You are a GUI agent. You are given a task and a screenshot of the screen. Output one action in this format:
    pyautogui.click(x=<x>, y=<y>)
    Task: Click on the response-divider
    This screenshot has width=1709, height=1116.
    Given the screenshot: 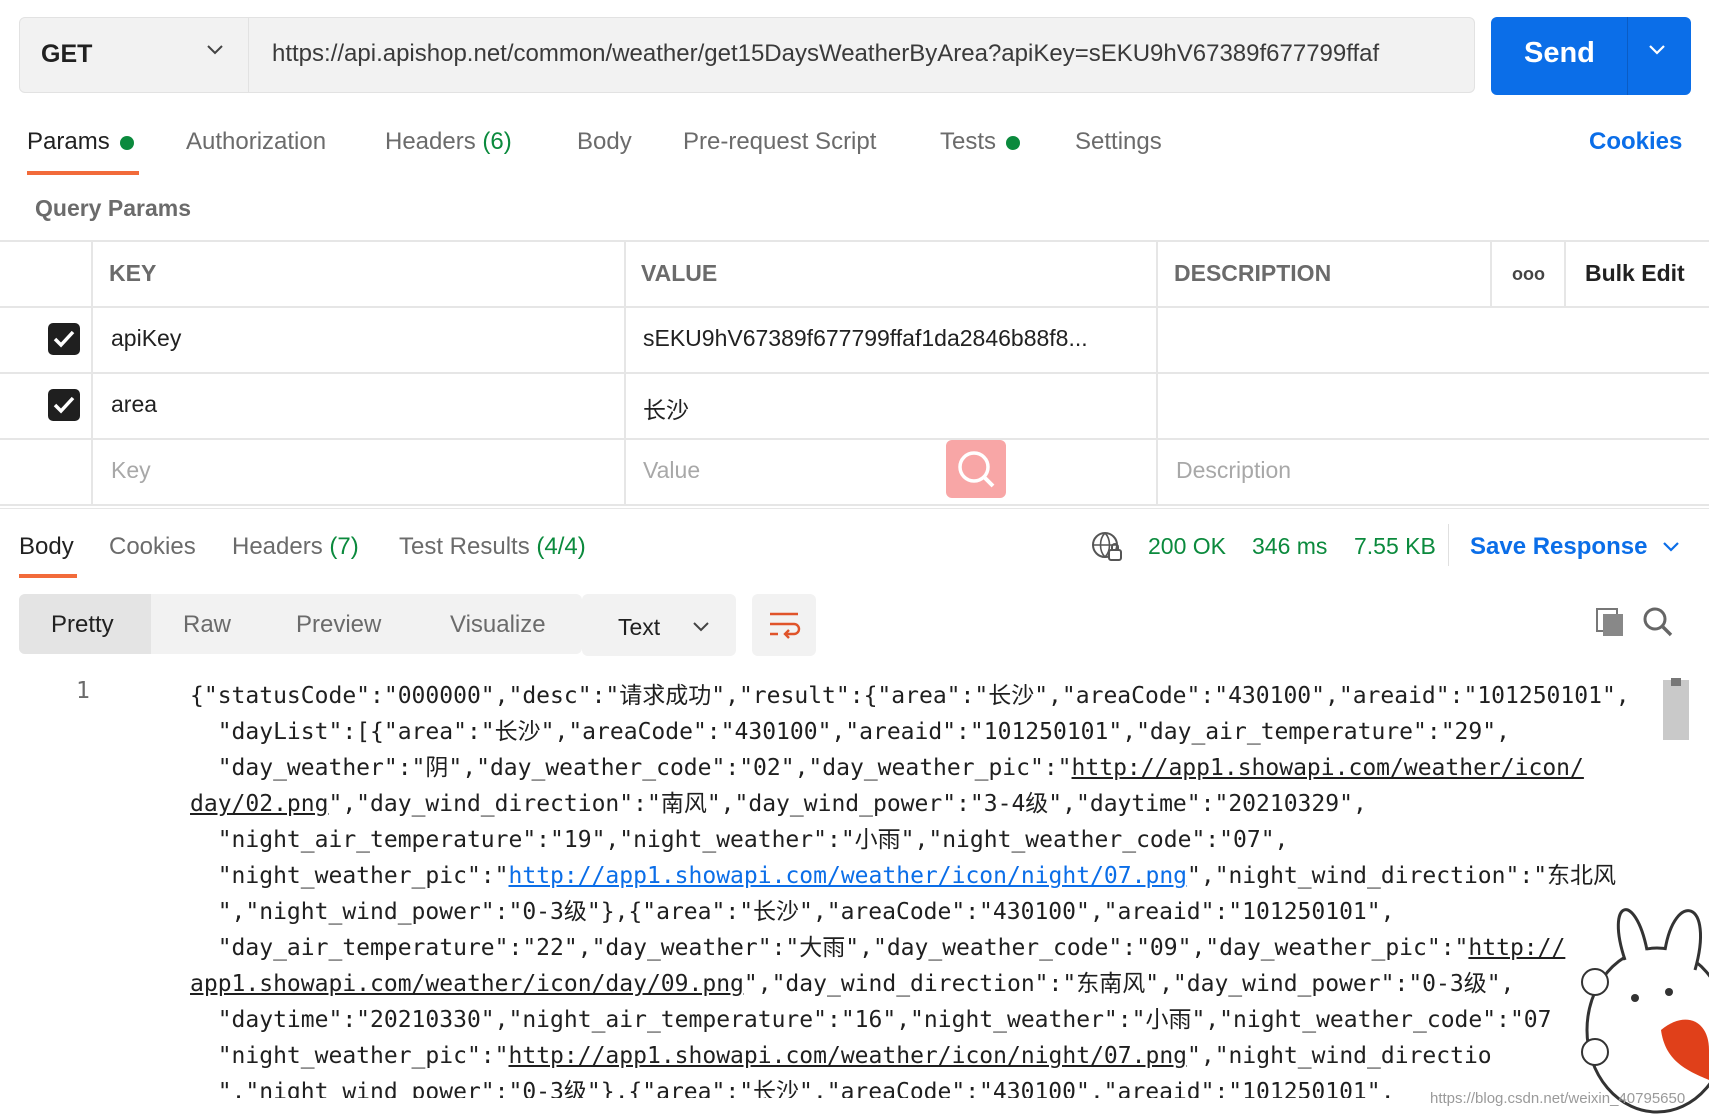 What is the action you would take?
    pyautogui.click(x=854, y=508)
    